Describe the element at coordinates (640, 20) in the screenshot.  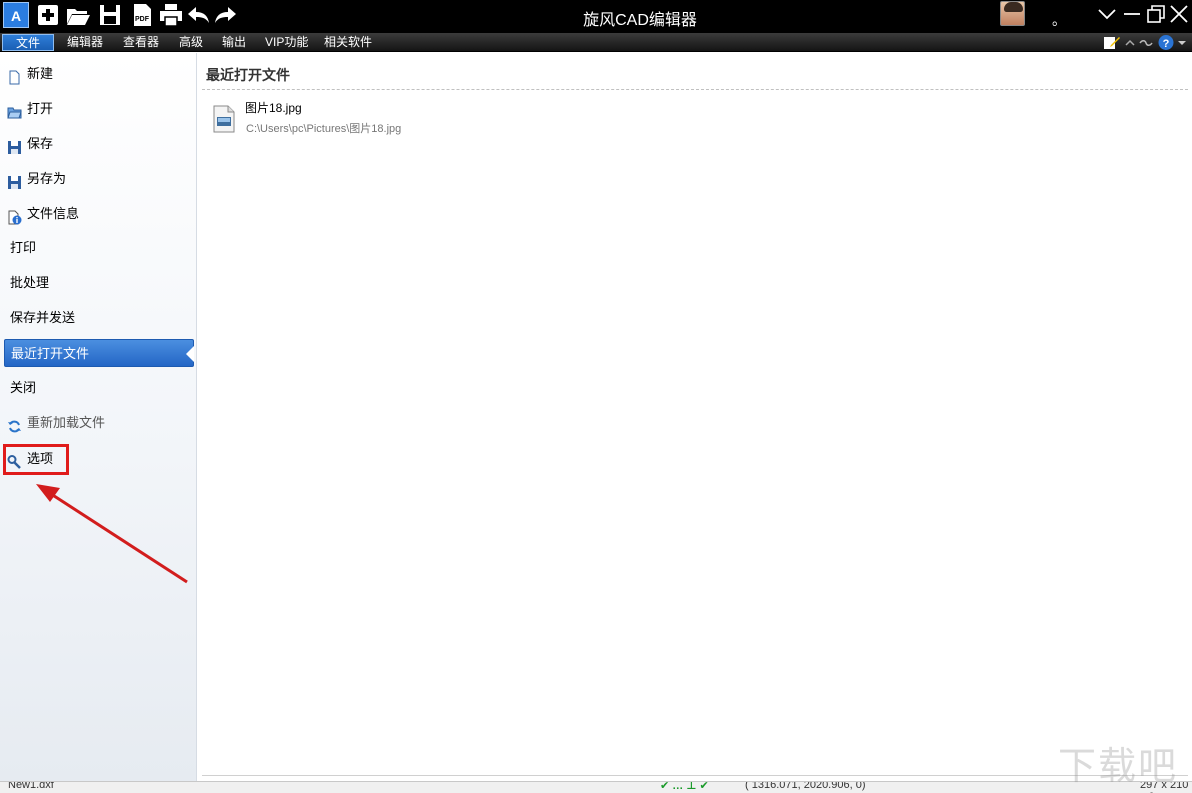
I see `window-title: 旋风CAD编辑器` at that location.